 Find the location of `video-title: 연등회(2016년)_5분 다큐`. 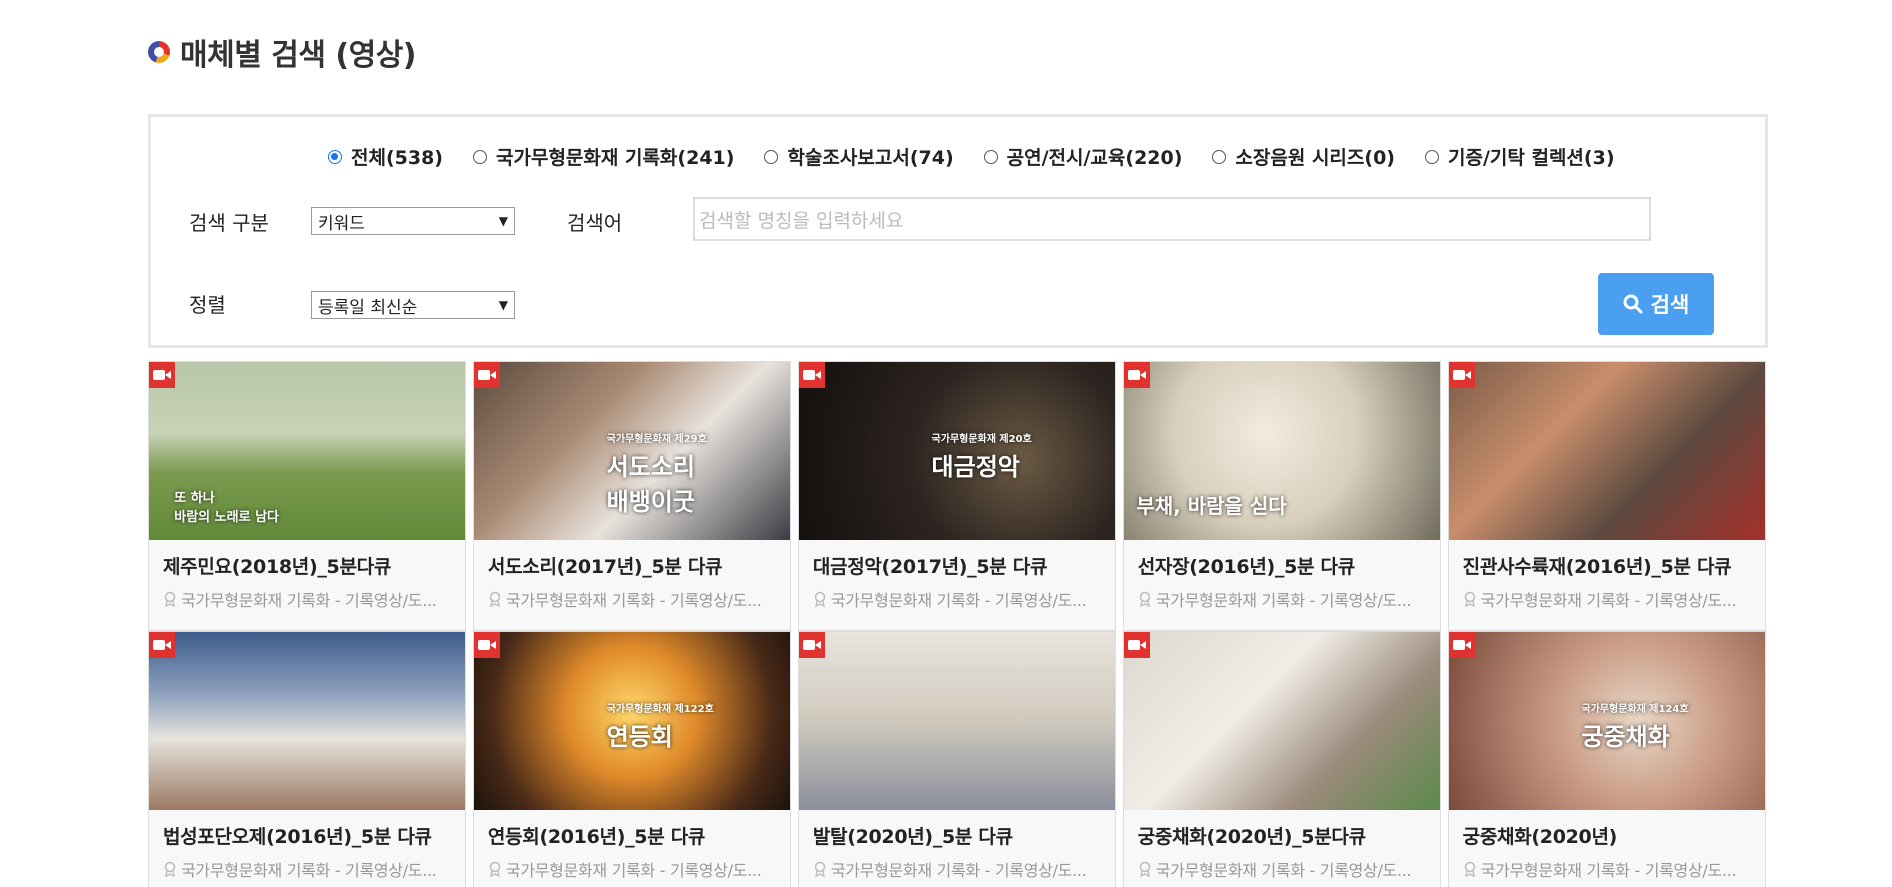

video-title: 연등회(2016년)_5분 다큐 is located at coordinates (596, 835).